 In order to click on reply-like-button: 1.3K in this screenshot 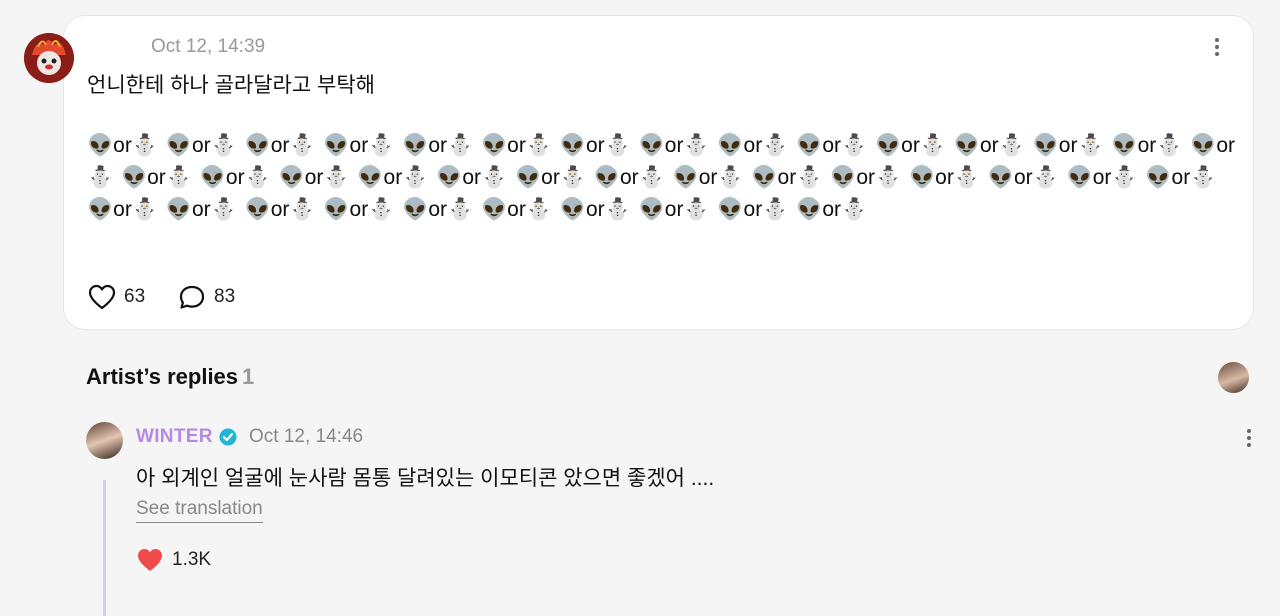, I will do `click(173, 560)`.